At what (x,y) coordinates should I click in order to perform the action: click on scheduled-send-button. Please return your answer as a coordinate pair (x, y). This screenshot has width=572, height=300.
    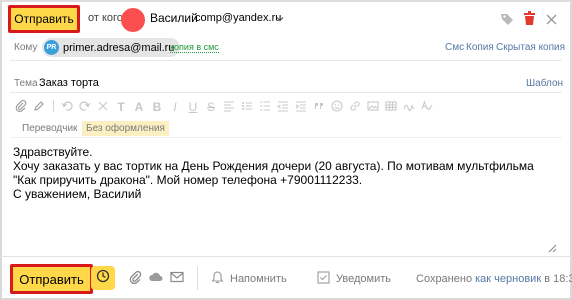
    Looking at the image, I should click on (103, 278).